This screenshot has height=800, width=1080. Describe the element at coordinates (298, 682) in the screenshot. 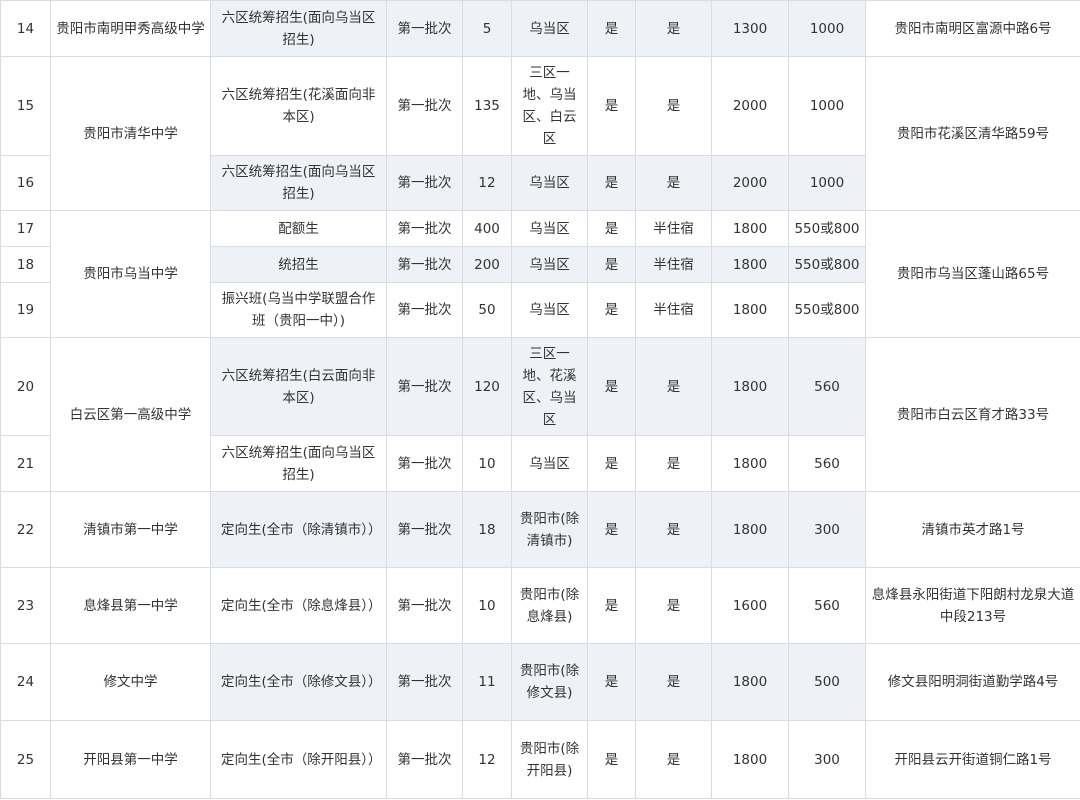

I see `enrollment-type: 定向生(全市（除修文县））` at that location.